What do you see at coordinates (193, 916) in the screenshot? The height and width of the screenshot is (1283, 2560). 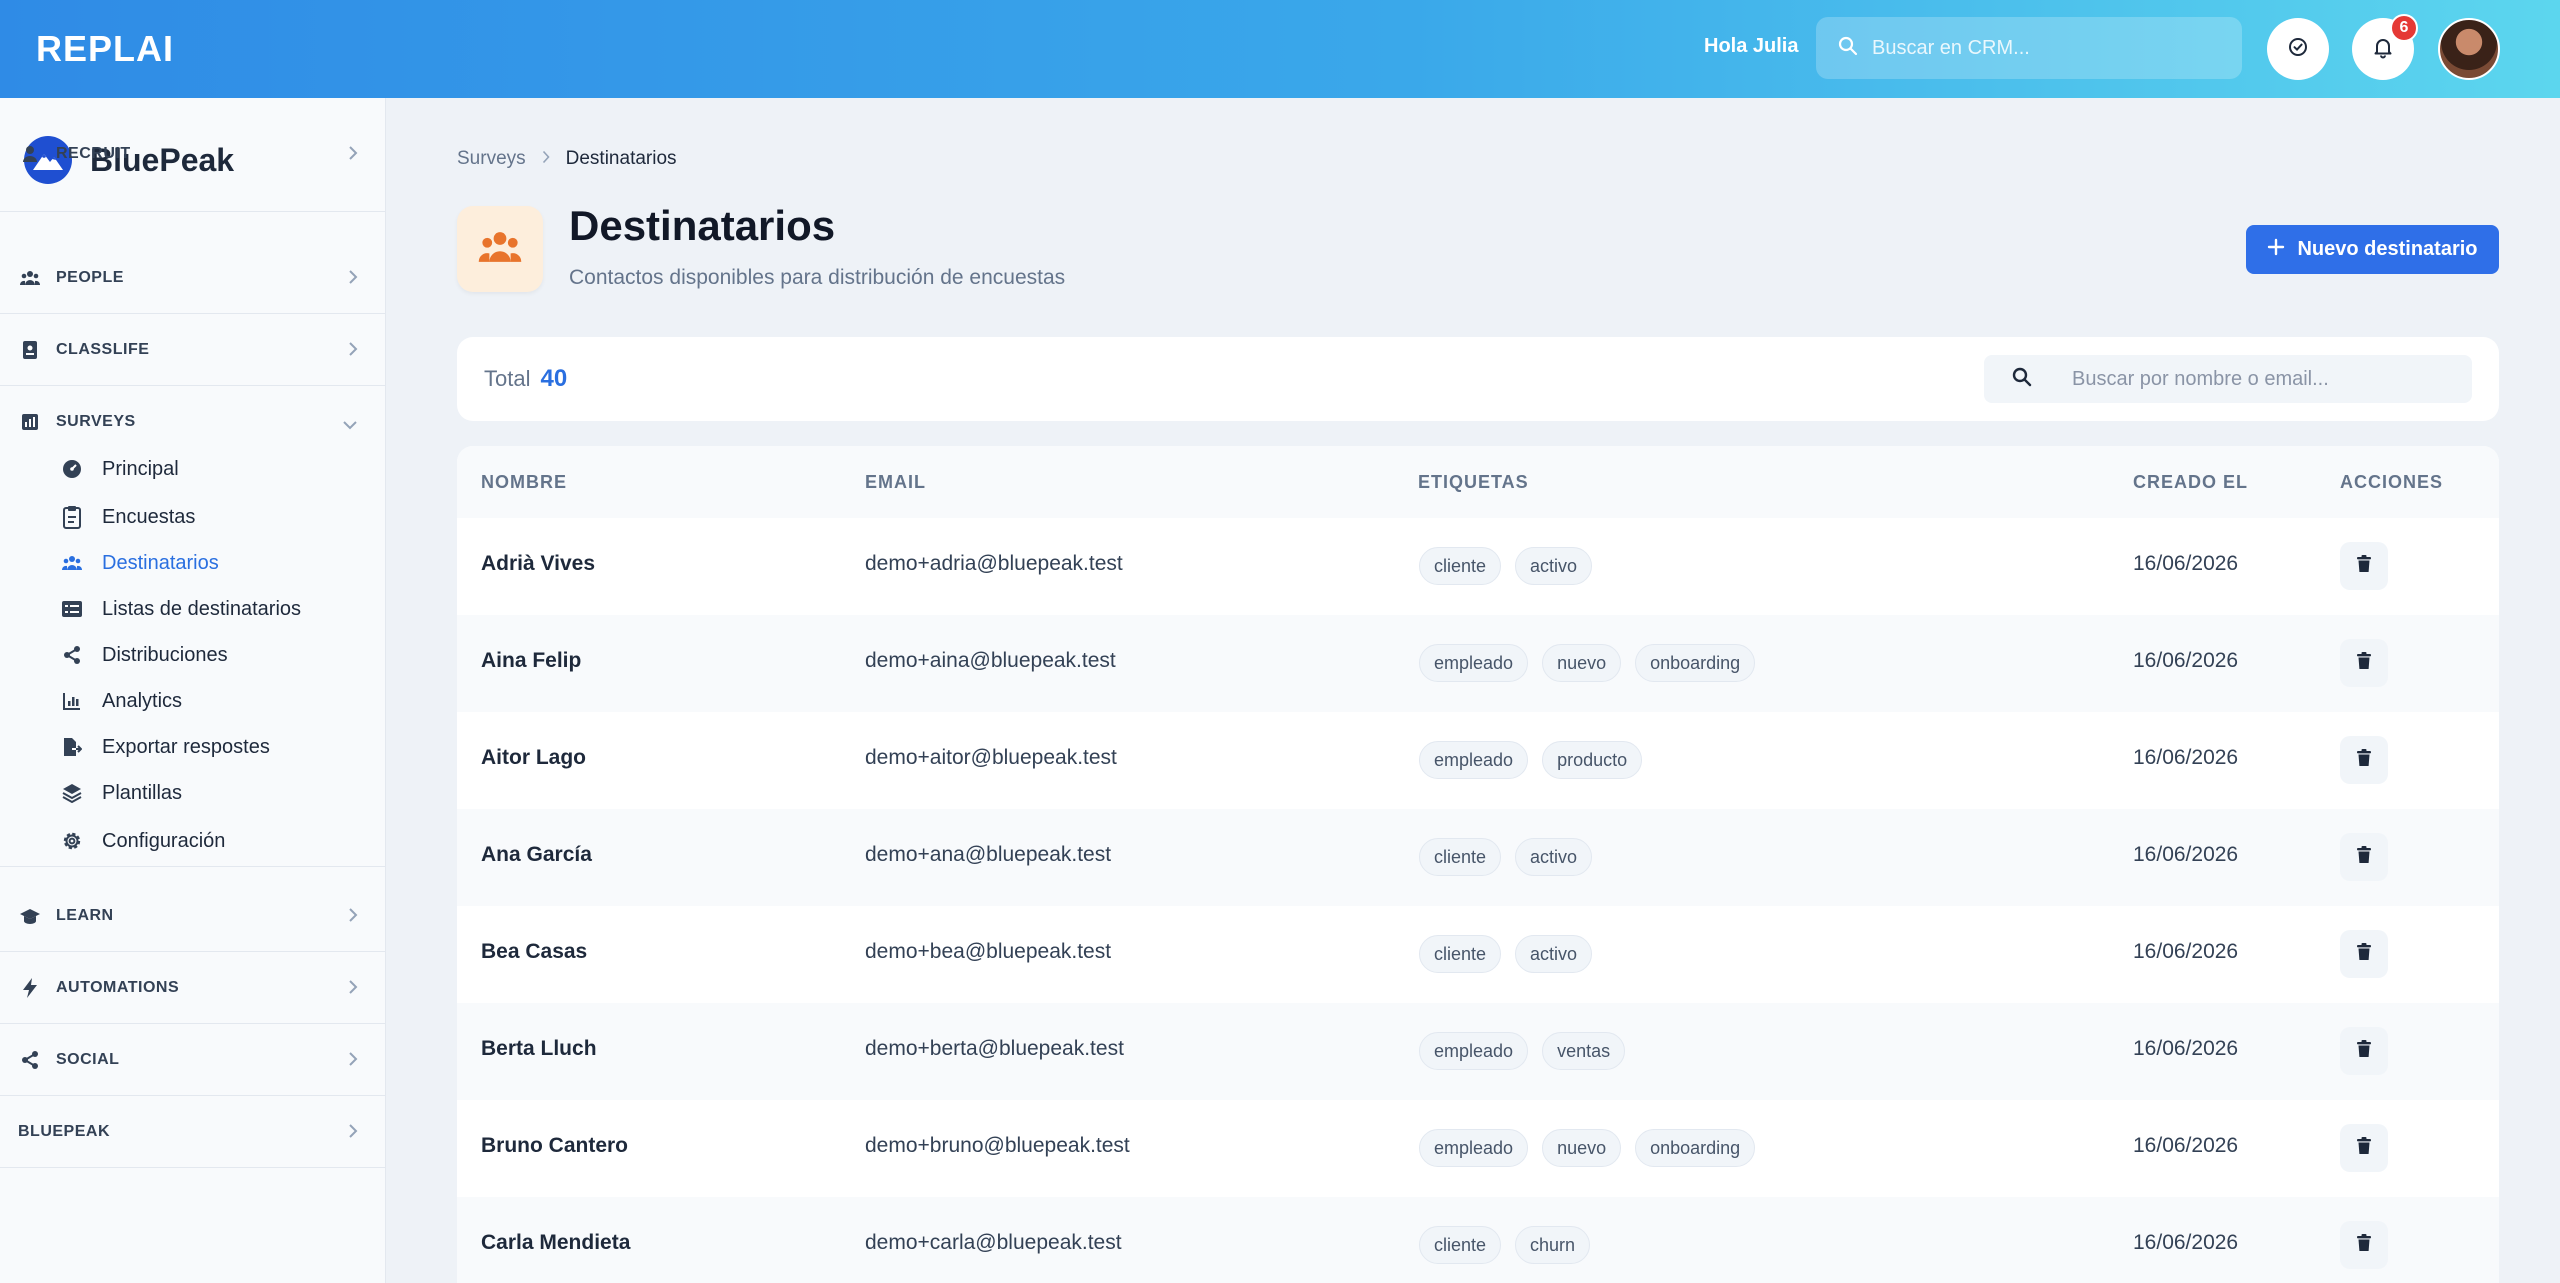 I see `sidebar-section-learn: LEARN` at bounding box center [193, 916].